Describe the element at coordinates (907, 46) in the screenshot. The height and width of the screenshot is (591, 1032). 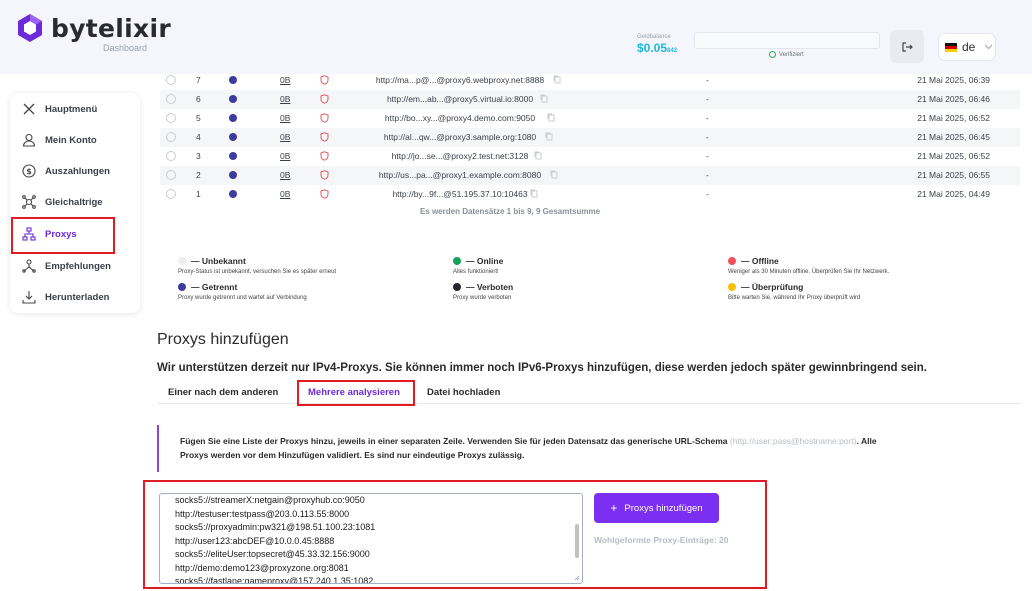
I see `logout-button` at that location.